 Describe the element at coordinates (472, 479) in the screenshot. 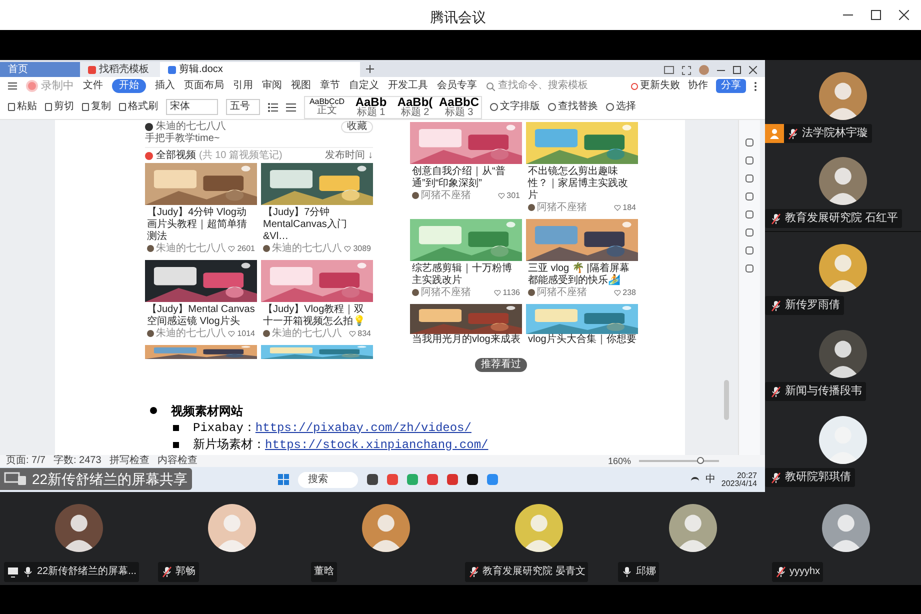

I see `video-editor-icon` at that location.